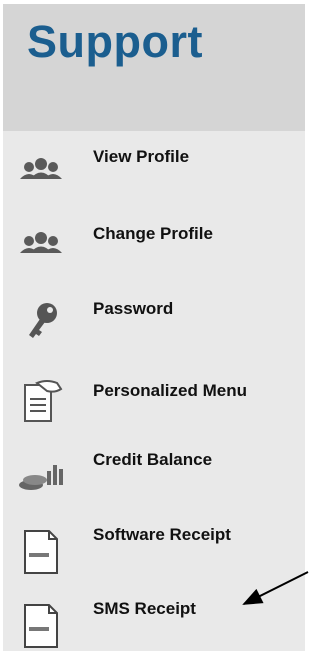  I want to click on sidebar-item-label: Password, so click(133, 308).